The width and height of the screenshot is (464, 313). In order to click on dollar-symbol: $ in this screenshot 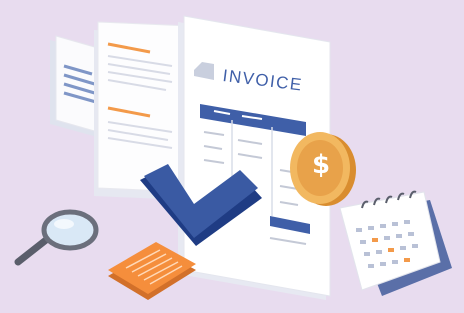, I will do `click(321, 165)`.